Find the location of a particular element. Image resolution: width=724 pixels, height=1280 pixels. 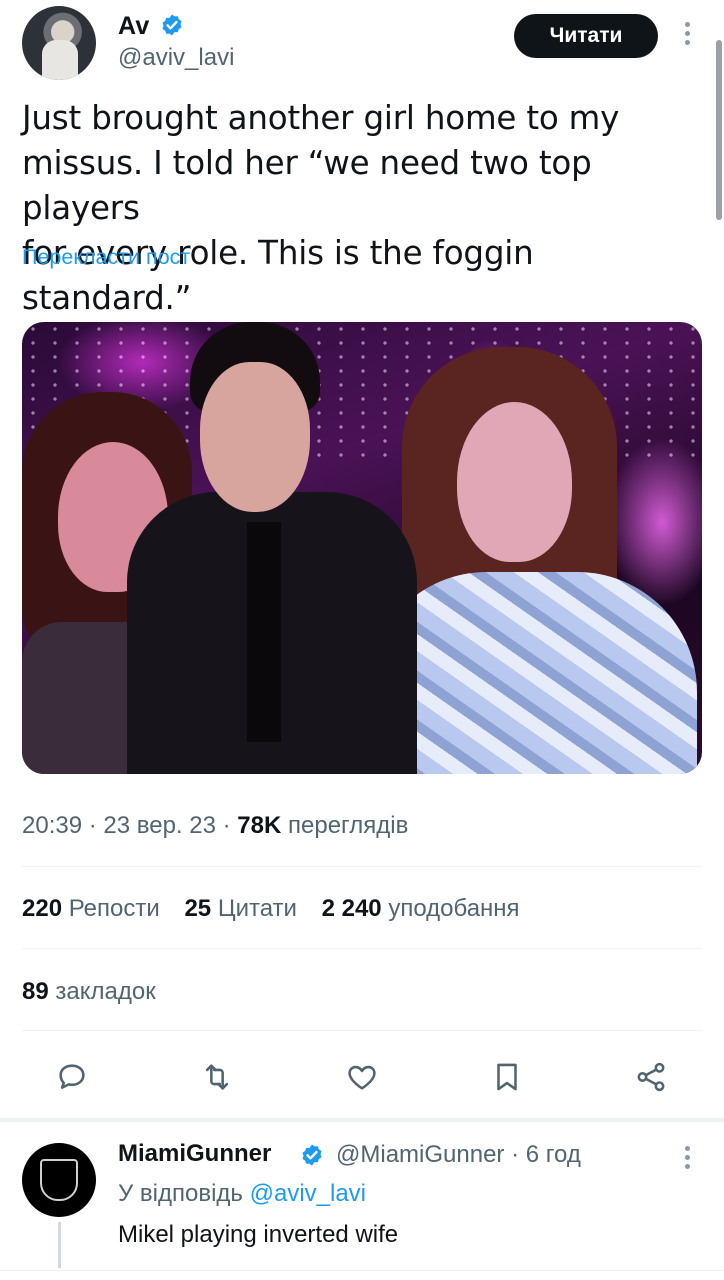

views-label: переглядів is located at coordinates (348, 825).